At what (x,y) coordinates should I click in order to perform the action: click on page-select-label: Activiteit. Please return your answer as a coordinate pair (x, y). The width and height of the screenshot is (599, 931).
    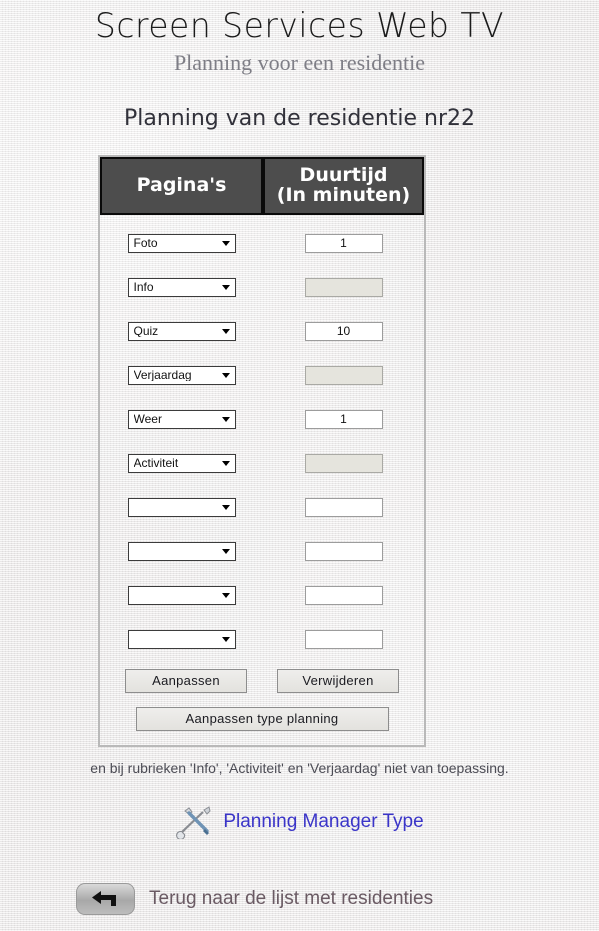
    Looking at the image, I should click on (156, 463).